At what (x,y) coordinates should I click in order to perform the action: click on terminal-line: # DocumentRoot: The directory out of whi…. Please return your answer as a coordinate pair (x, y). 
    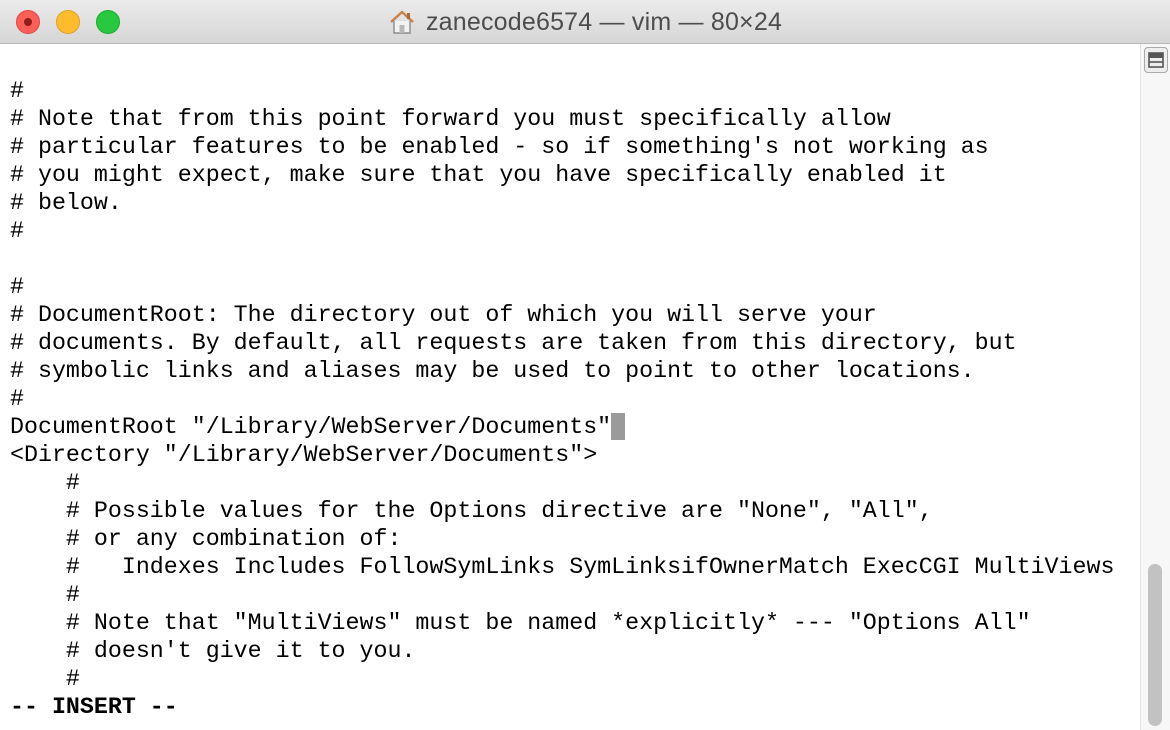
    Looking at the image, I should click on (443, 315).